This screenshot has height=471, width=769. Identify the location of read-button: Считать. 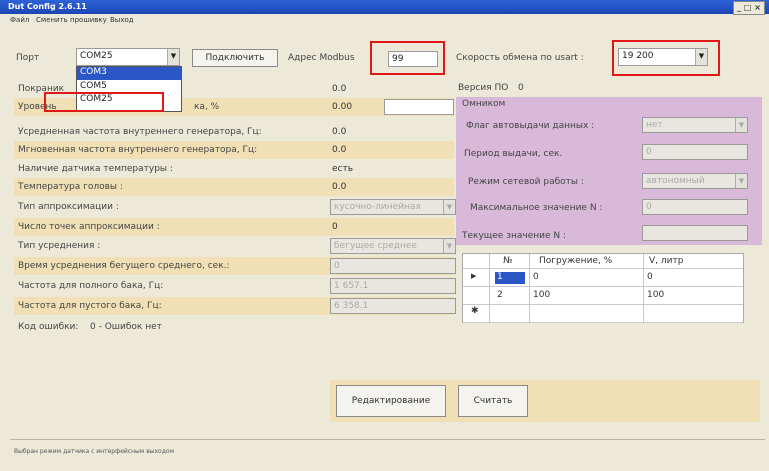
(493, 401).